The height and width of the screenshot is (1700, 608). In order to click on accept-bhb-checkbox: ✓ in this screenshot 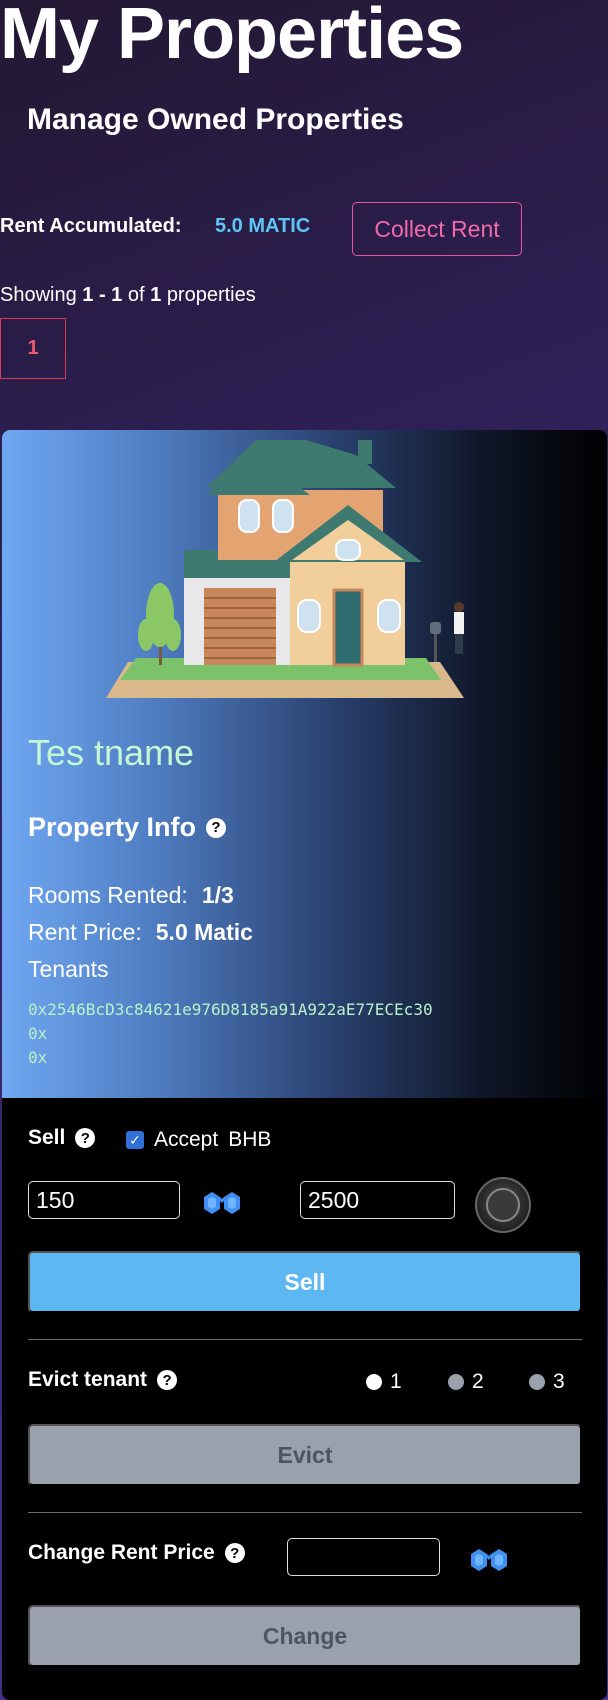, I will do `click(135, 1140)`.